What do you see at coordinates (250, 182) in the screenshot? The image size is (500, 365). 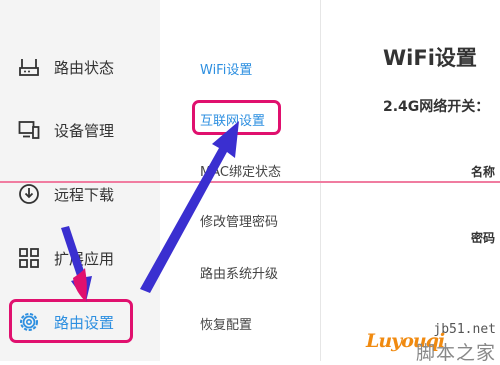 I see `annotation-line` at bounding box center [250, 182].